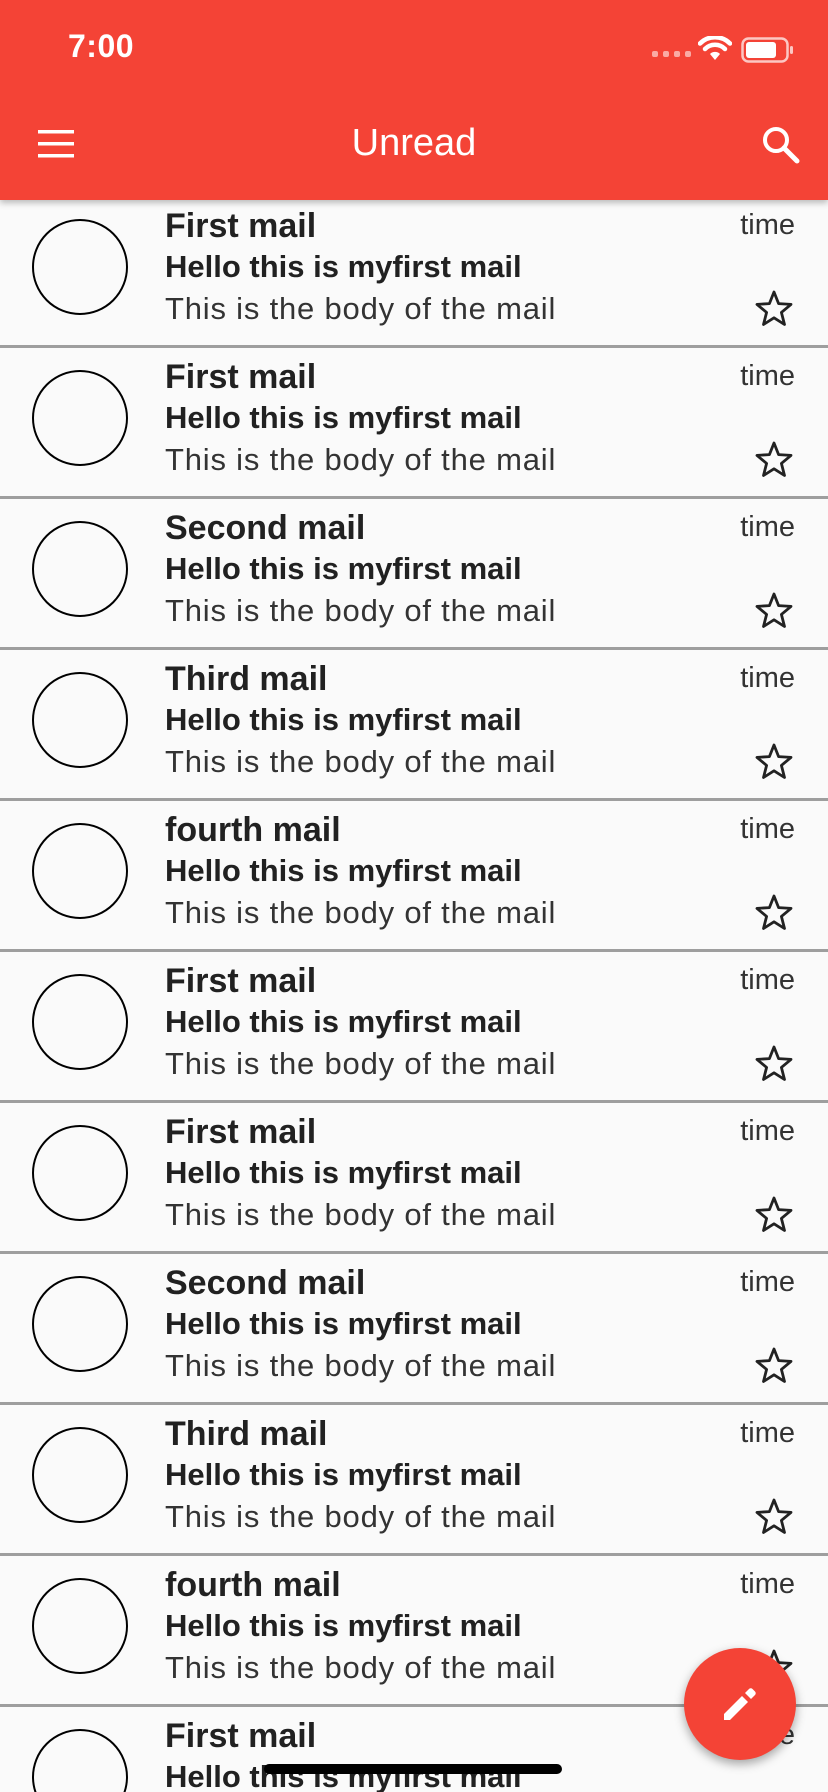  Describe the element at coordinates (414, 100) in the screenshot. I see `app-bar: 7:00 Unread` at that location.